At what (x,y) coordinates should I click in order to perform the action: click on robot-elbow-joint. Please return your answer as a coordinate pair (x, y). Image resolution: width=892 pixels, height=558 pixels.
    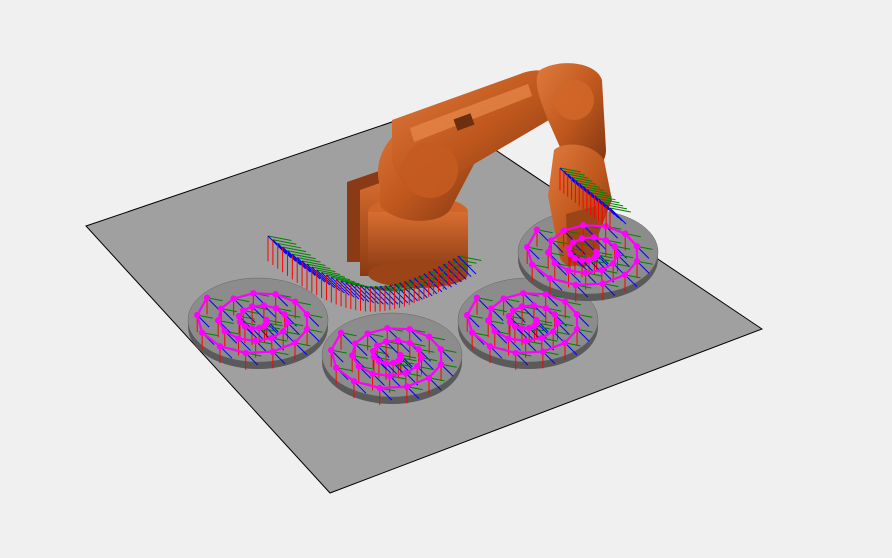
    Looking at the image, I should click on (574, 100).